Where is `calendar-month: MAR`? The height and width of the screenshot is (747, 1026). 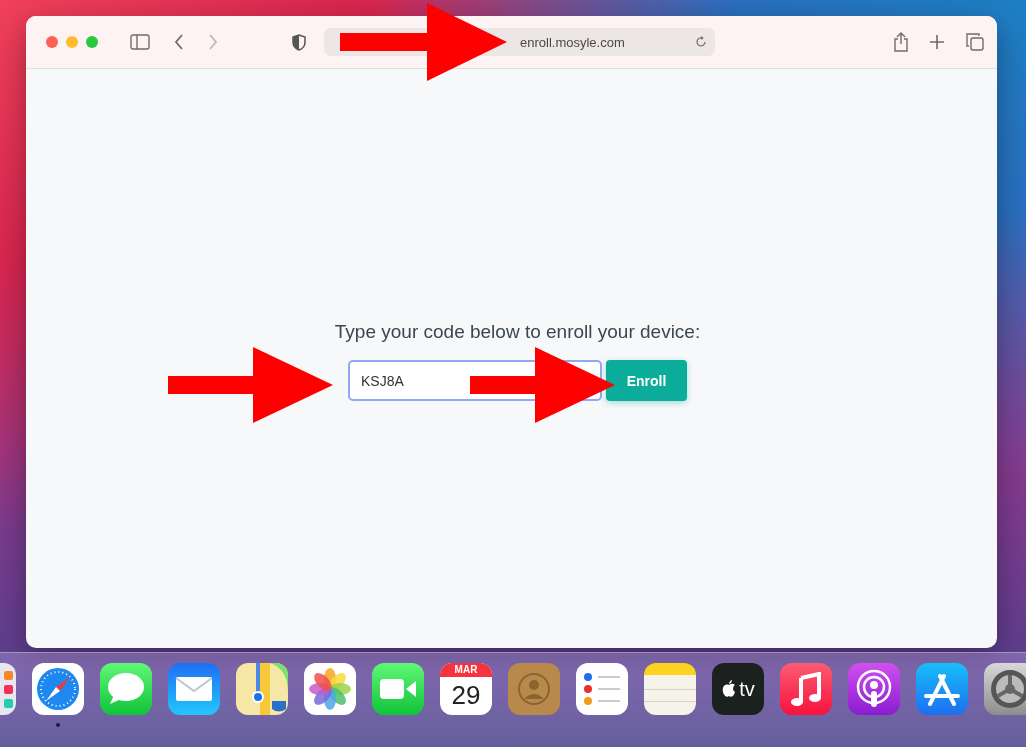 calendar-month: MAR is located at coordinates (466, 670).